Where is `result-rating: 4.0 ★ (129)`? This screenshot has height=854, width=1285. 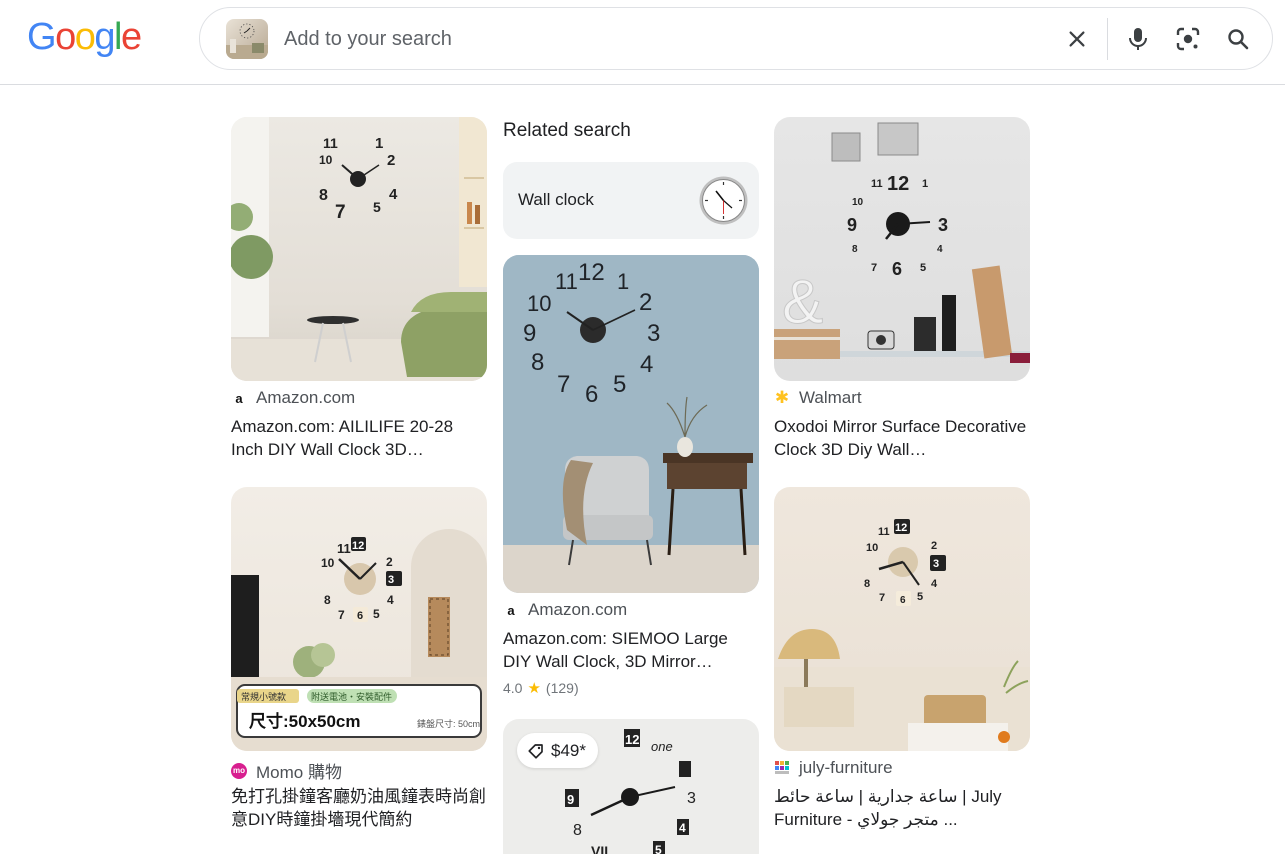 result-rating: 4.0 ★ (129) is located at coordinates (541, 688).